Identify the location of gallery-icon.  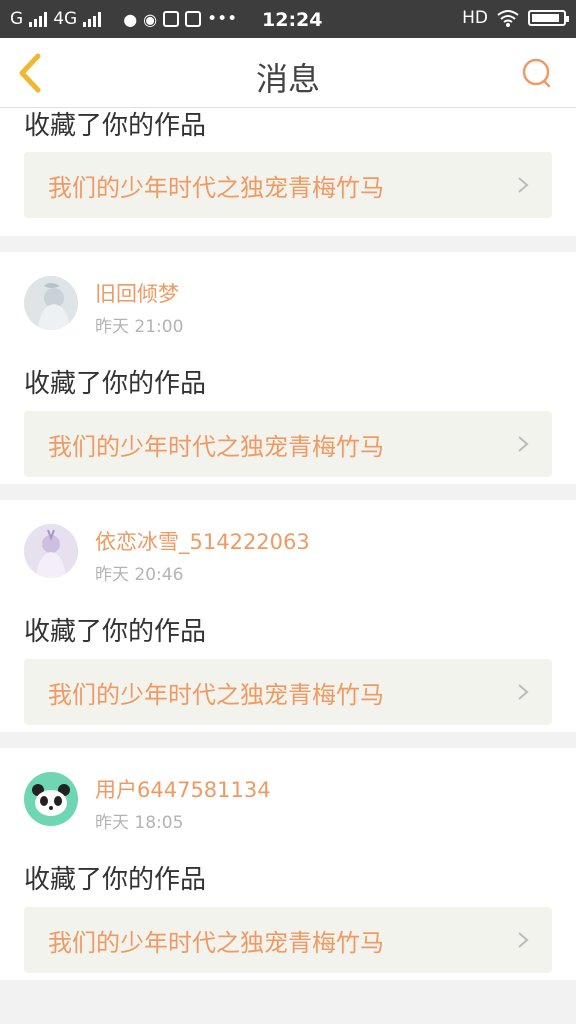
(193, 19).